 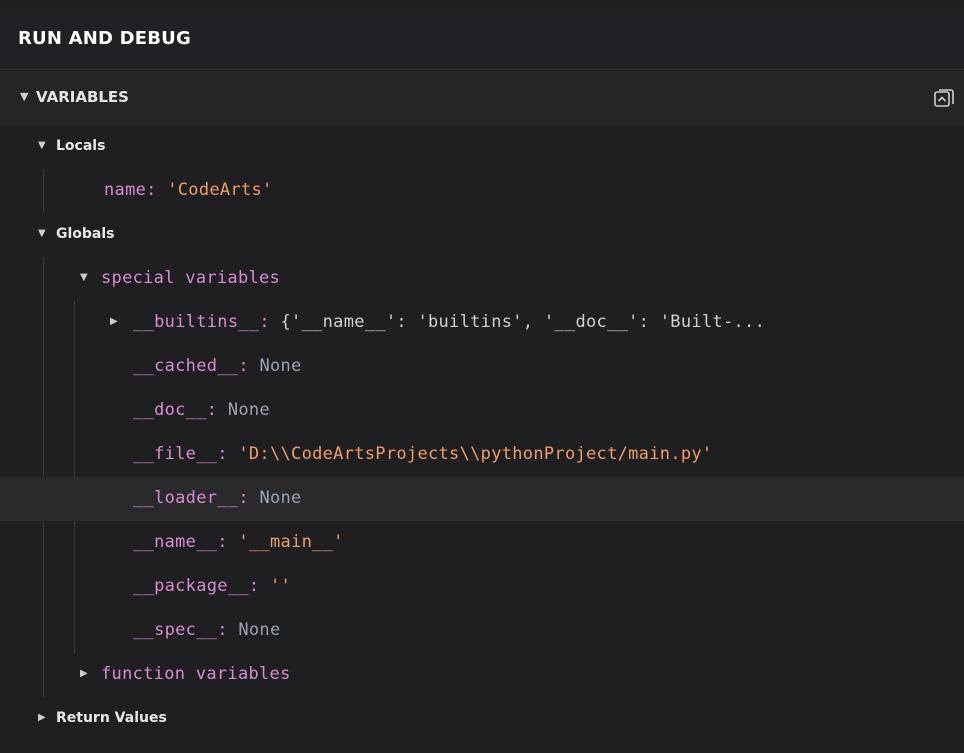 I want to click on tree-item-label: special variables, so click(x=190, y=278).